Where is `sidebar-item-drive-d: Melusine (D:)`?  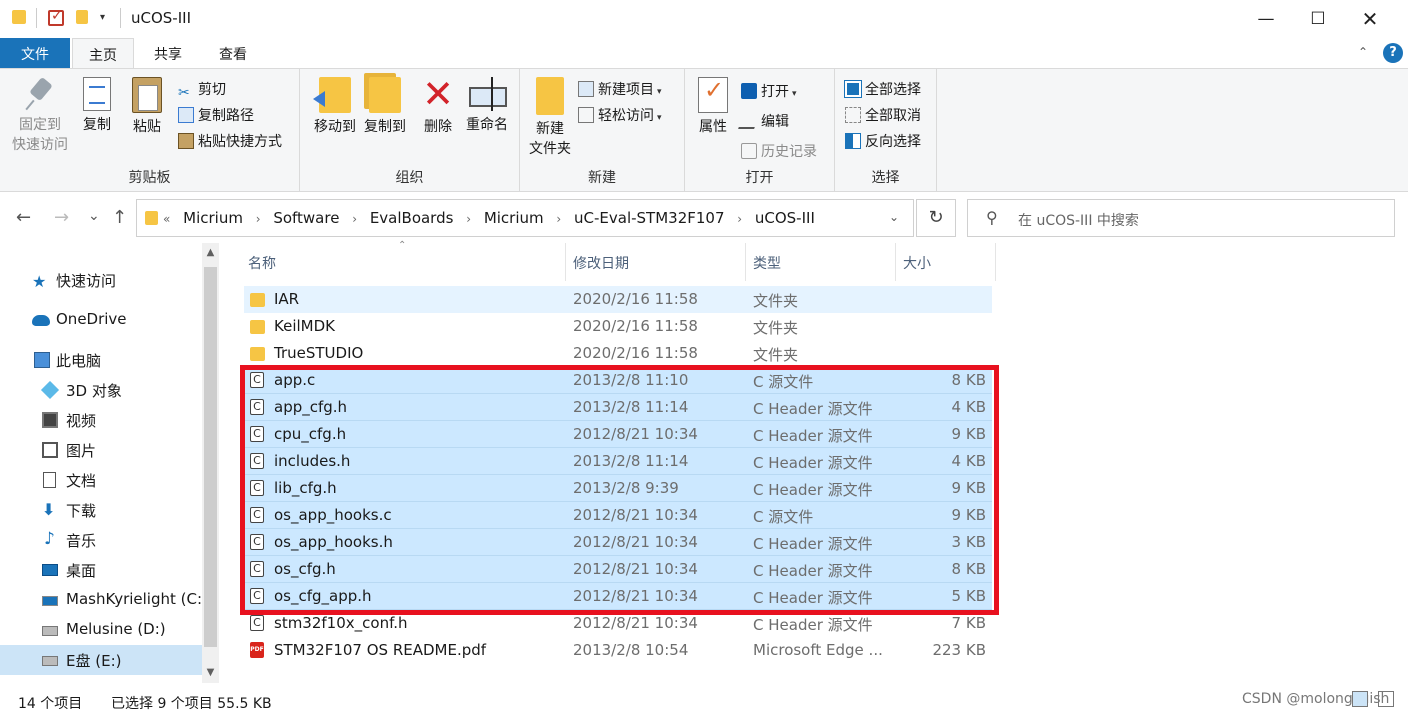
sidebar-item-drive-d: Melusine (D:) is located at coordinates (101, 630).